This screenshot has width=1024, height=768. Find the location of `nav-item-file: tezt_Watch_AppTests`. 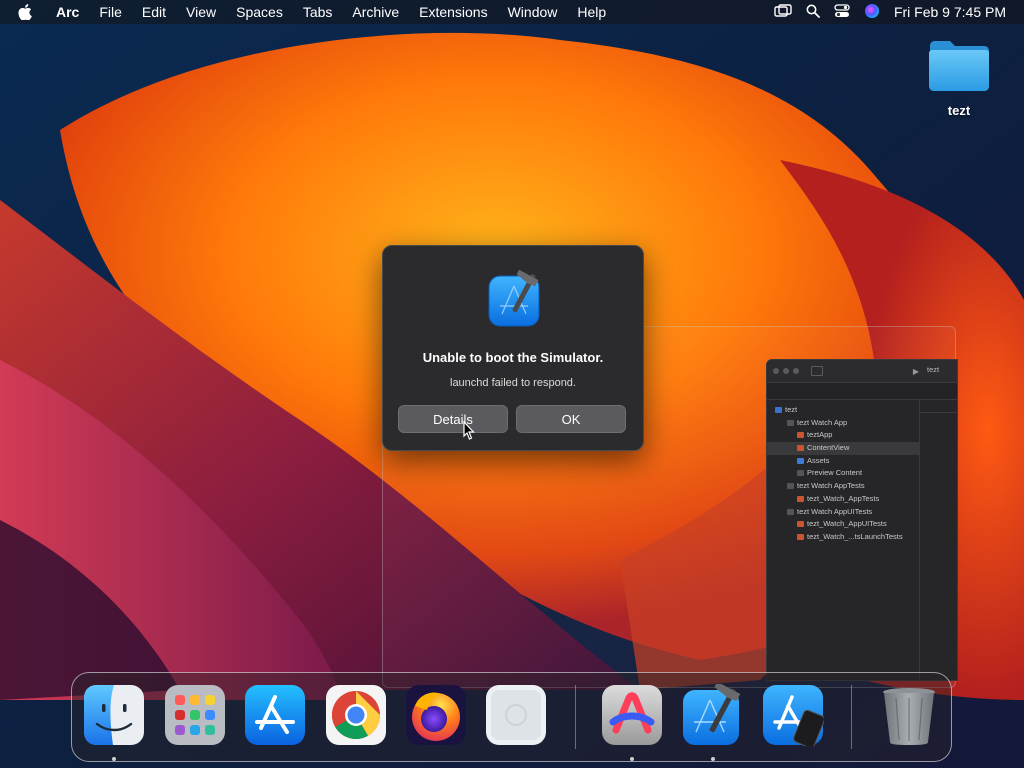

nav-item-file: tezt_Watch_AppTests is located at coordinates (843, 499).